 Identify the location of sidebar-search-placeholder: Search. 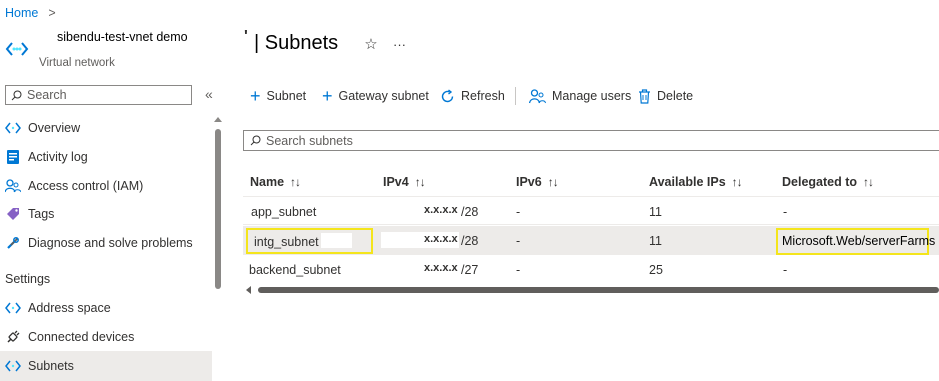
(47, 95).